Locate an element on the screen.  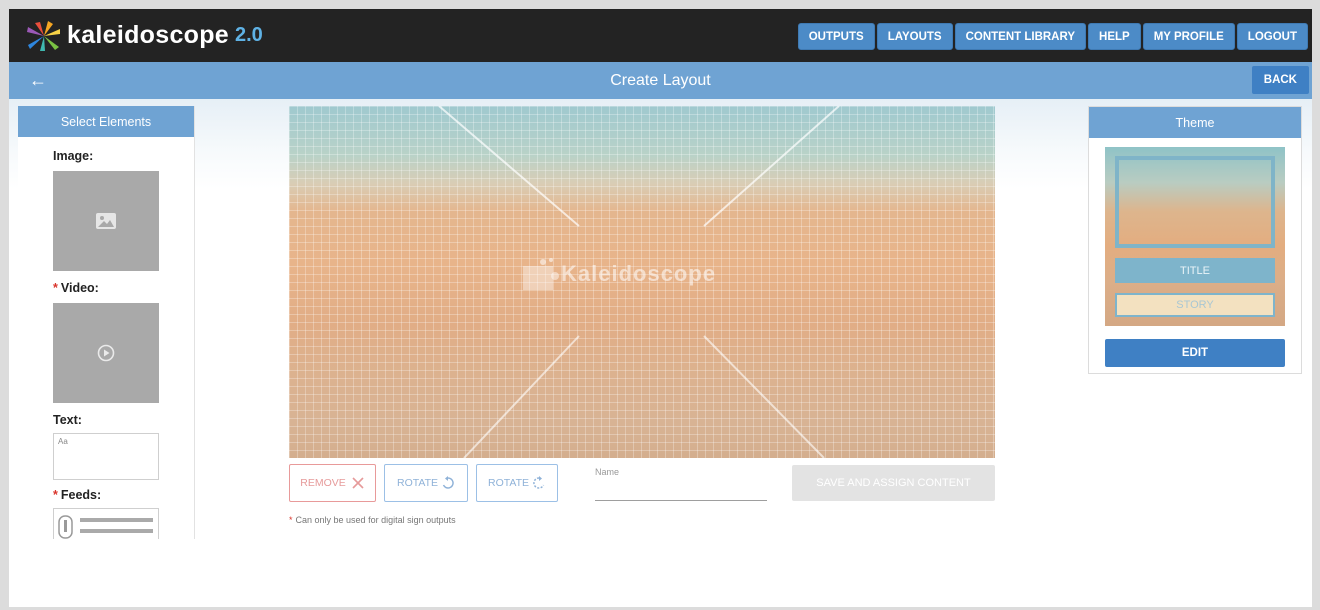
video-label: * Video: is located at coordinates (123, 288).